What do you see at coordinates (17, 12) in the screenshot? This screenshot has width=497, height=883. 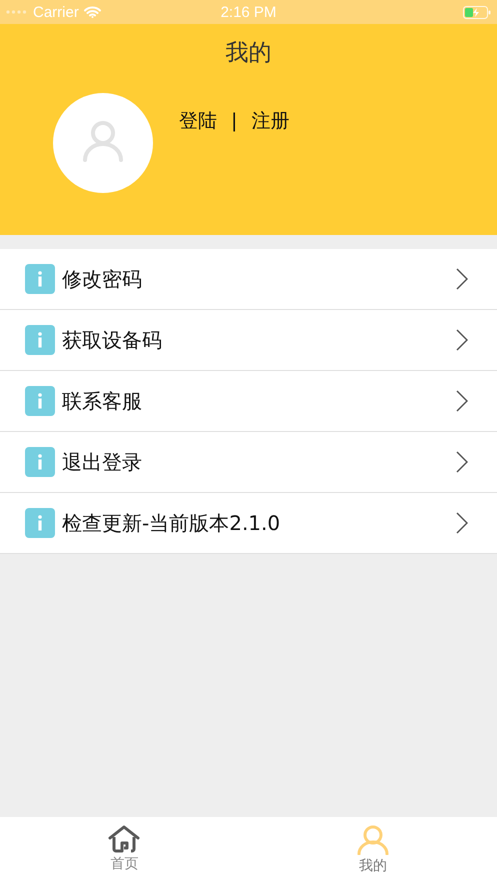 I see `signal-icon` at bounding box center [17, 12].